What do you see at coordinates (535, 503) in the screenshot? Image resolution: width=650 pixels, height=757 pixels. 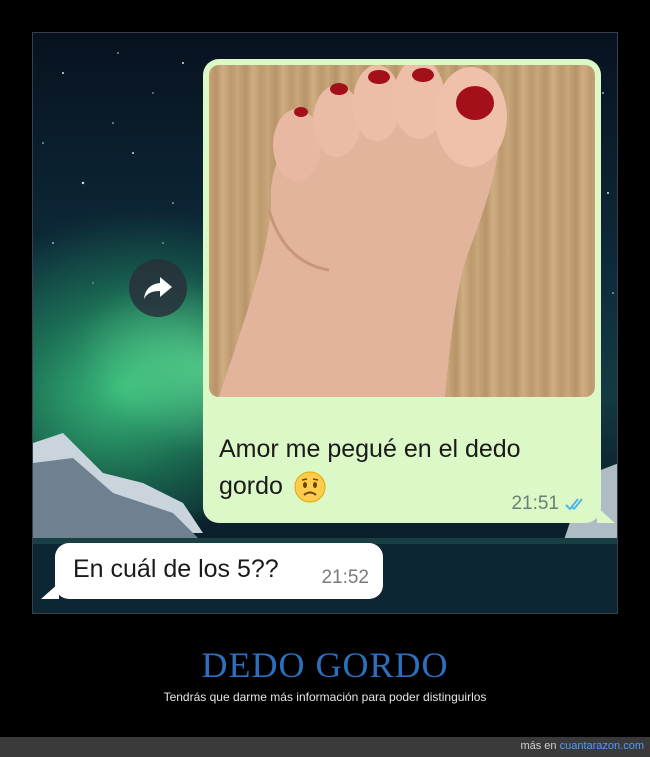 I see `message-time: 21:51` at bounding box center [535, 503].